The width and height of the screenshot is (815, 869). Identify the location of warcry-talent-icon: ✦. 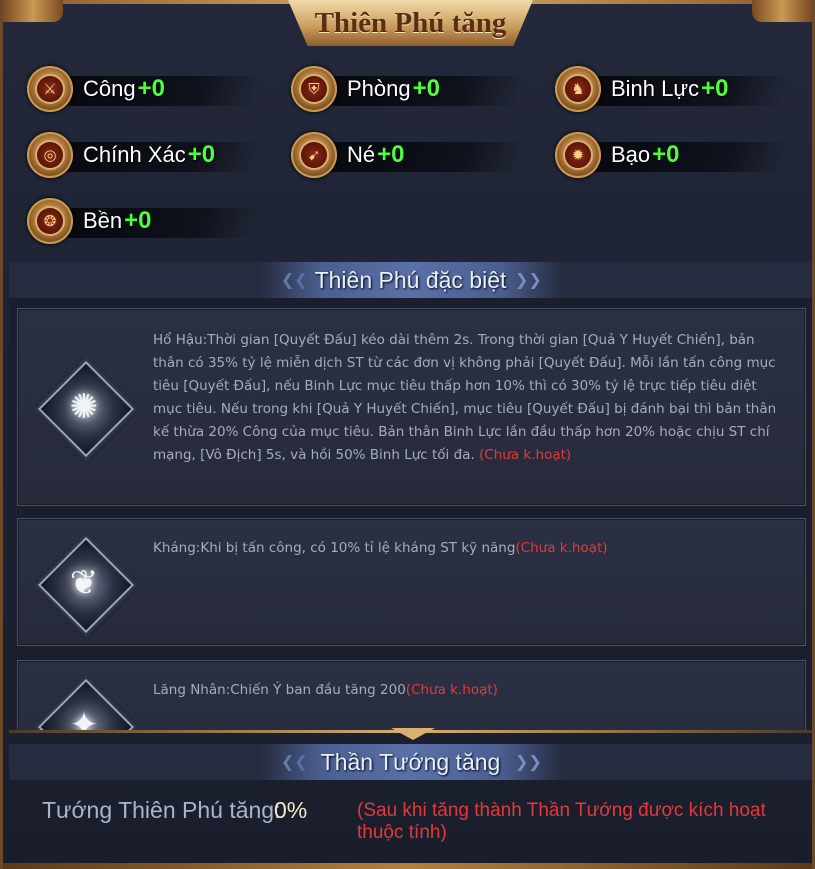
(86, 704).